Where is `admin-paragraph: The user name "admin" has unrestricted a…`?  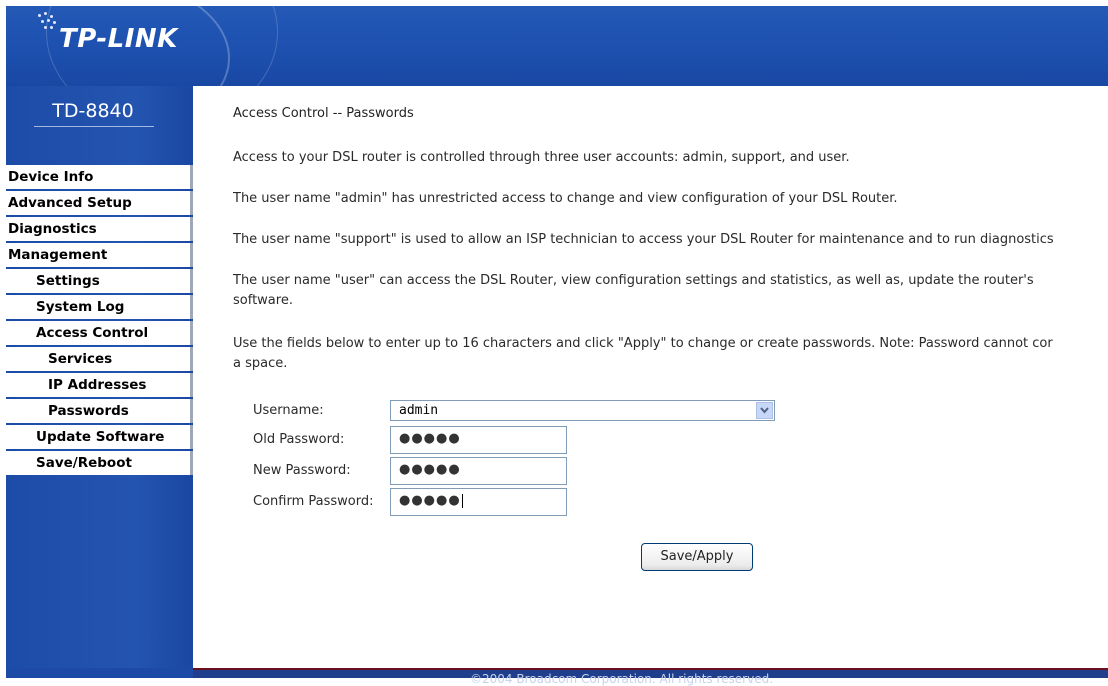
admin-paragraph: The user name "admin" has unrestricted a… is located at coordinates (565, 198).